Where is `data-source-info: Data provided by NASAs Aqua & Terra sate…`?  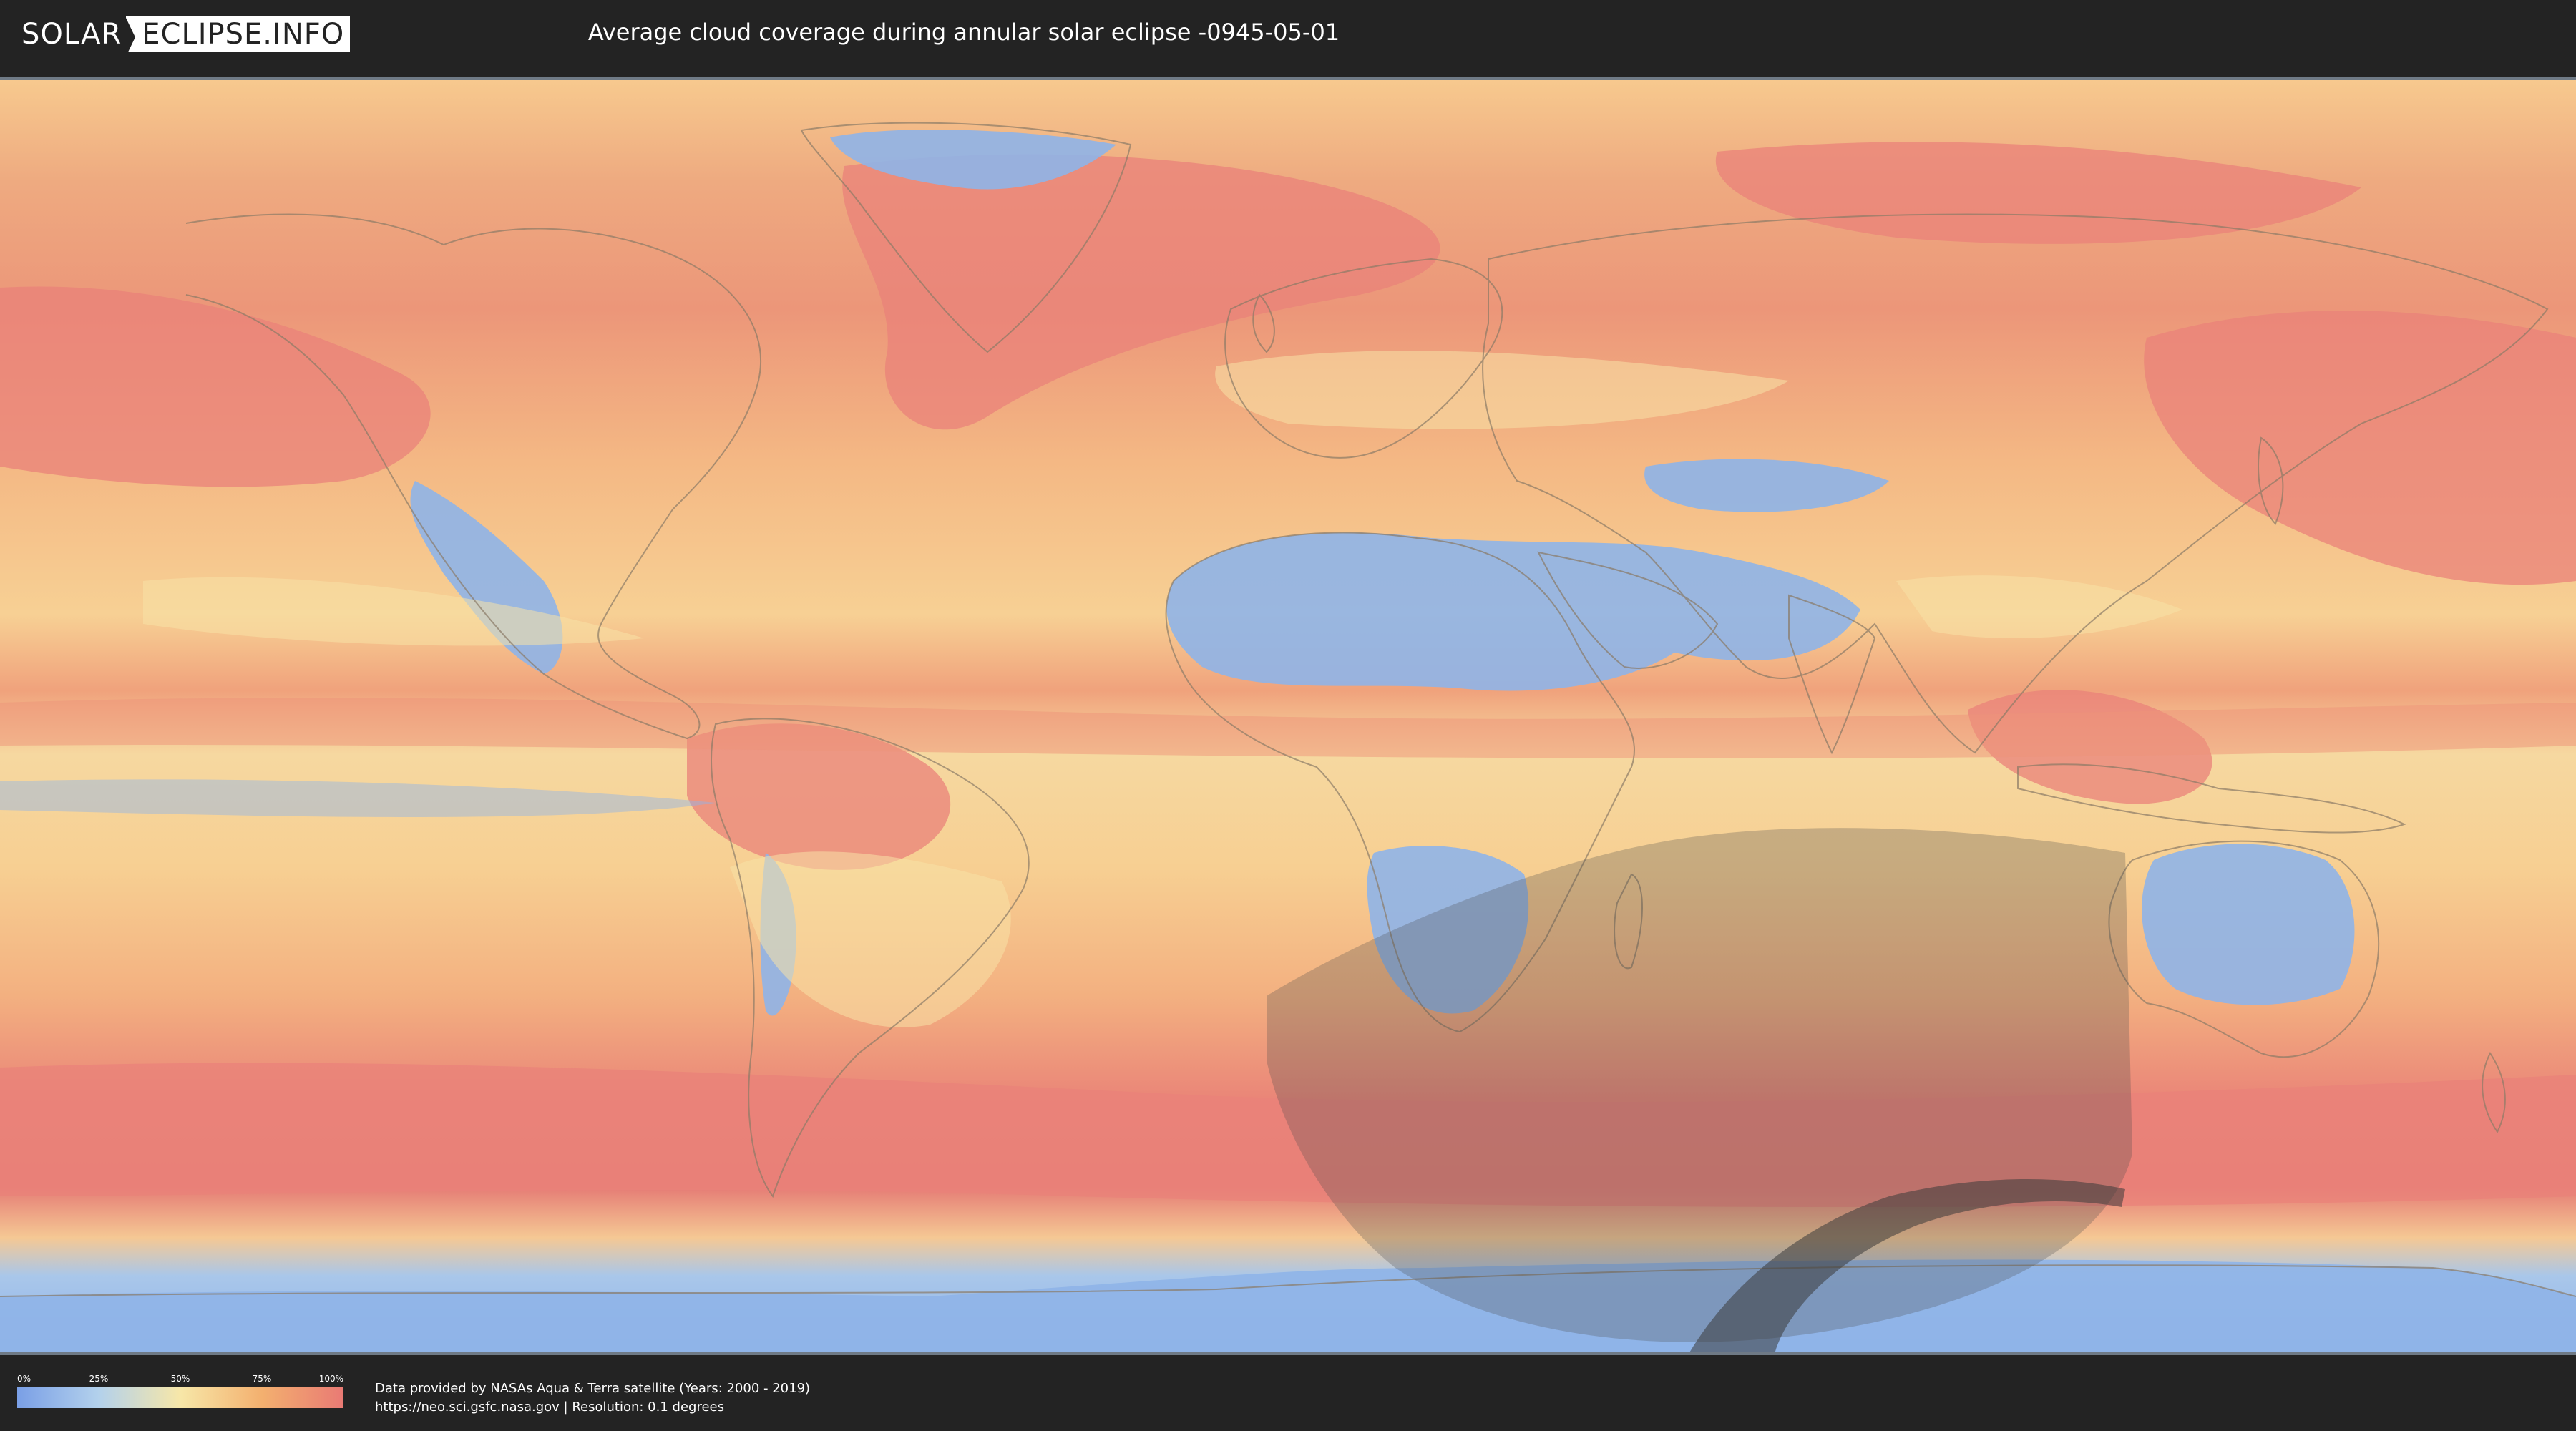
data-source-info: Data provided by NASAs Aqua & Terra sate… is located at coordinates (592, 1398).